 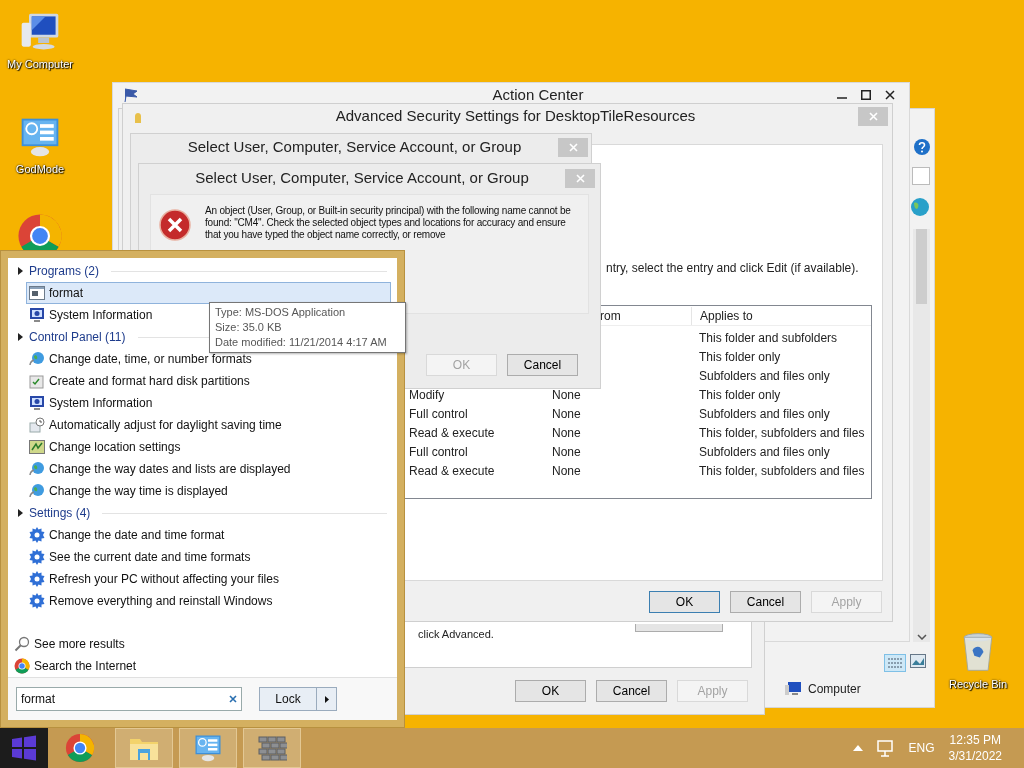 I want to click on scrollbar-thumb, so click(x=921, y=266).